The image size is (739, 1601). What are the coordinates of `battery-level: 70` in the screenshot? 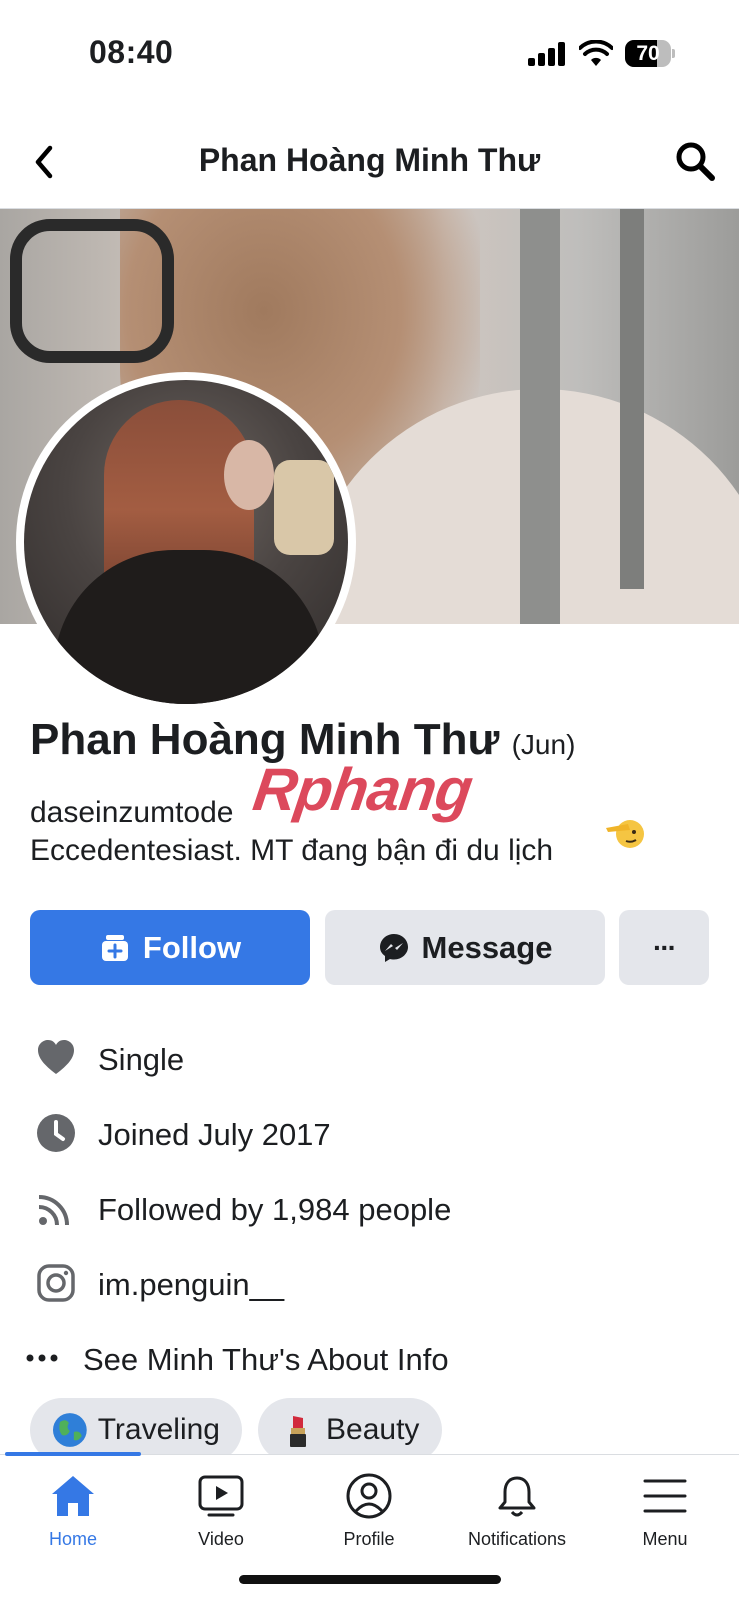 It's located at (648, 53).